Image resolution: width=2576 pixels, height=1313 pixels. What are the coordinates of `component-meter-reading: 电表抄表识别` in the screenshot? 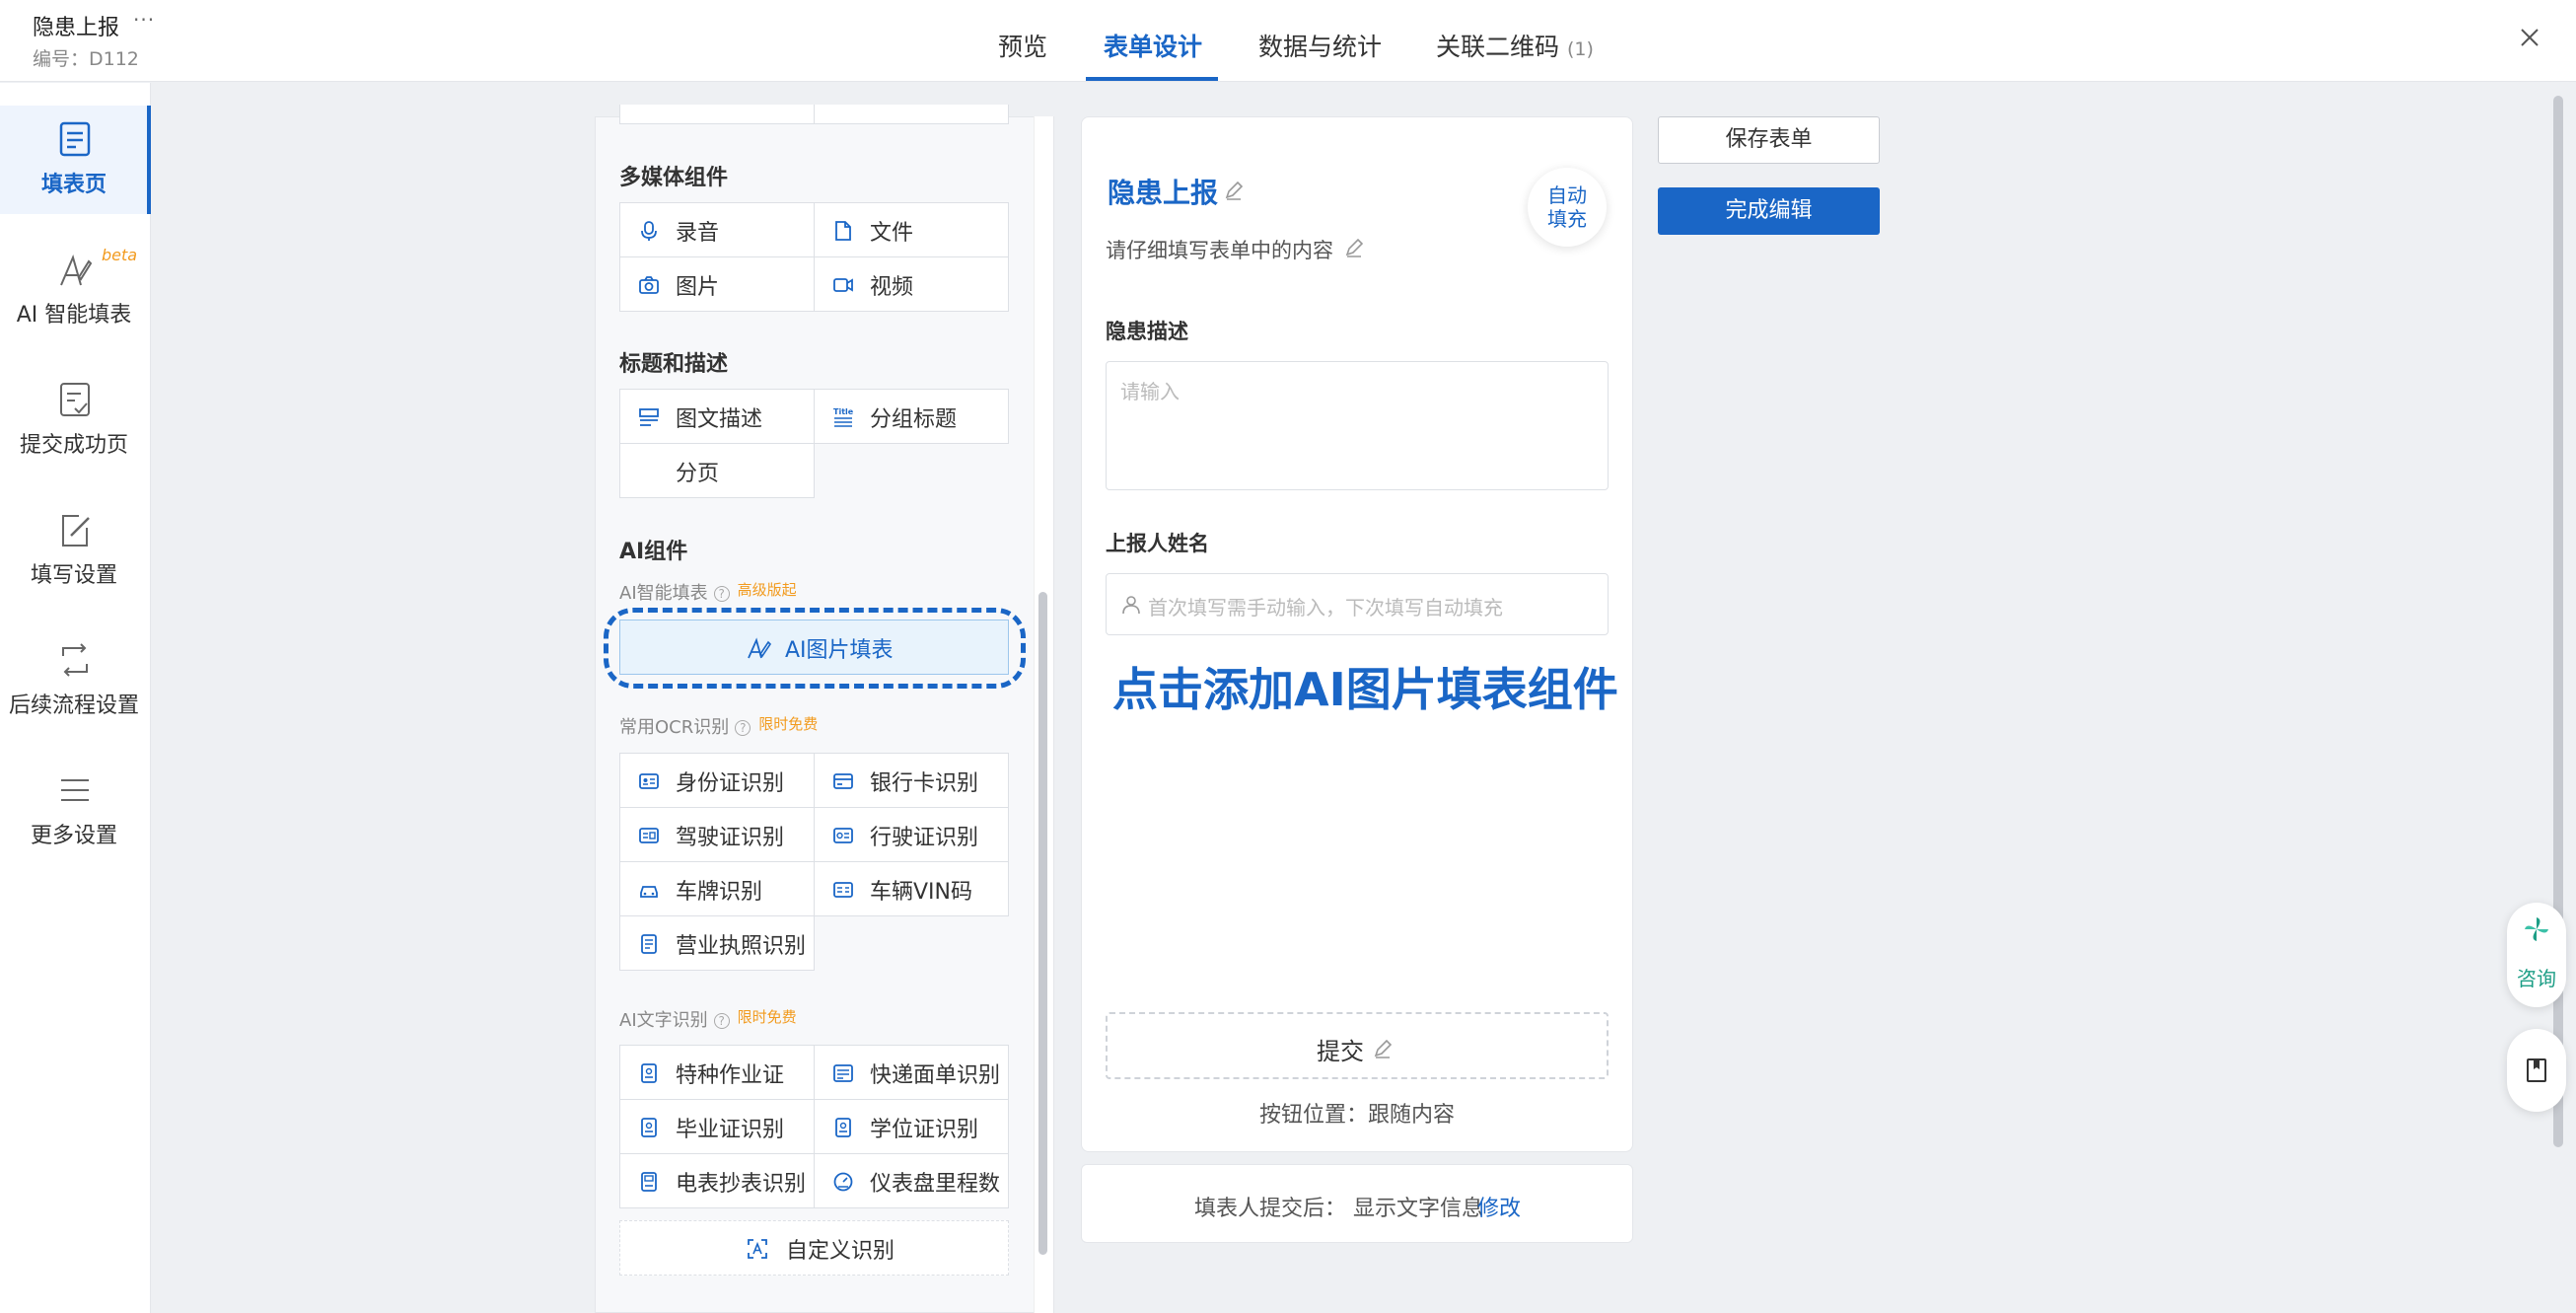 It's located at (717, 1180).